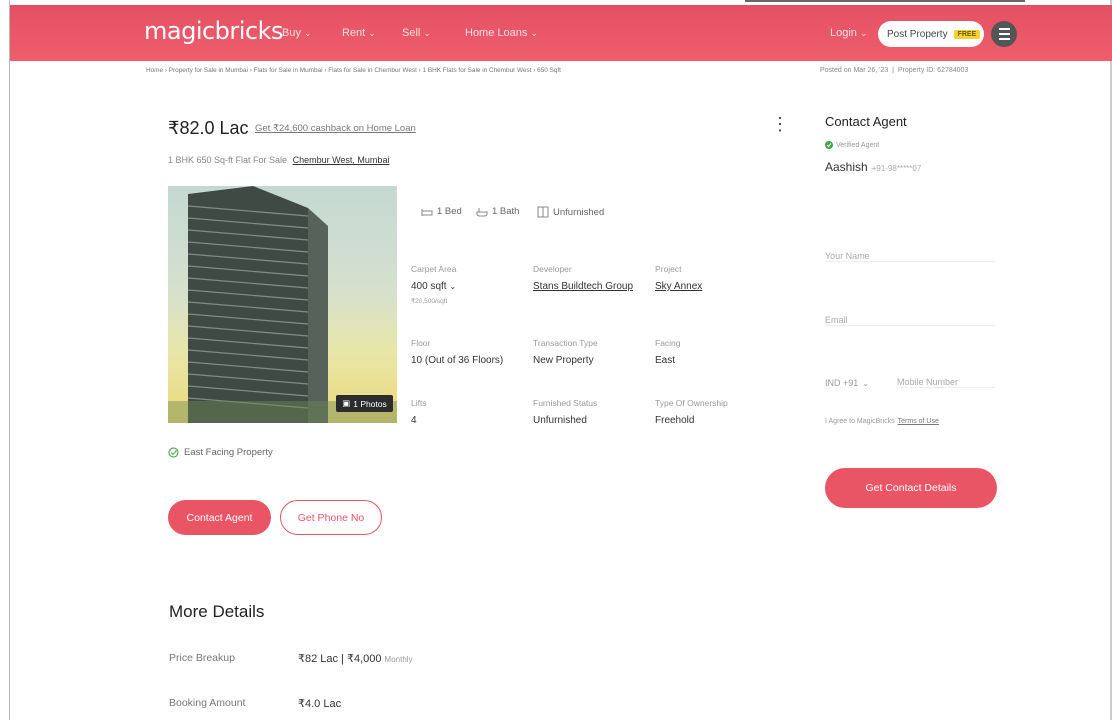 Image resolution: width=1112 pixels, height=720 pixels. Describe the element at coordinates (335, 128) in the screenshot. I see `cashback-link: Get ₹24,600 cashback on Home Loan` at that location.